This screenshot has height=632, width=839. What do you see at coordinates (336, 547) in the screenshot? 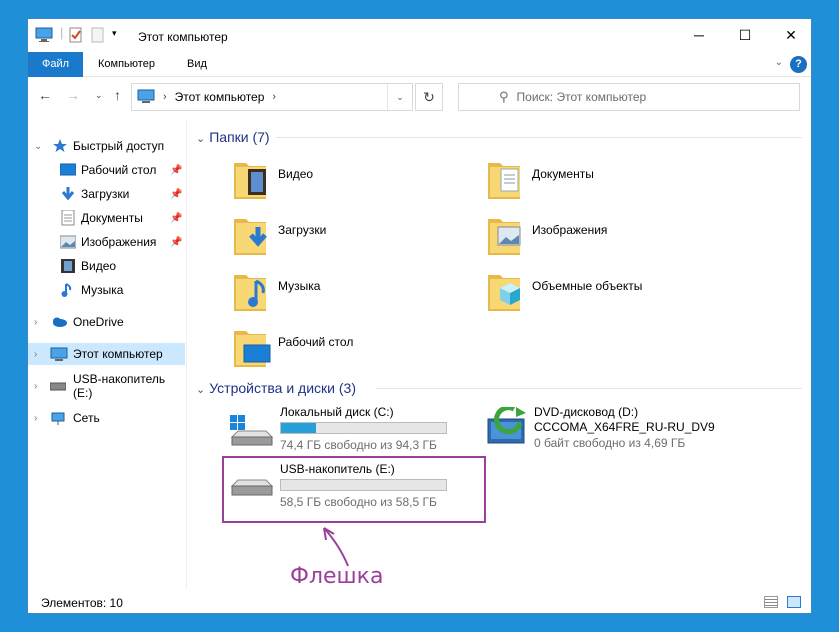
I see `annotation-arrow-icon` at bounding box center [336, 547].